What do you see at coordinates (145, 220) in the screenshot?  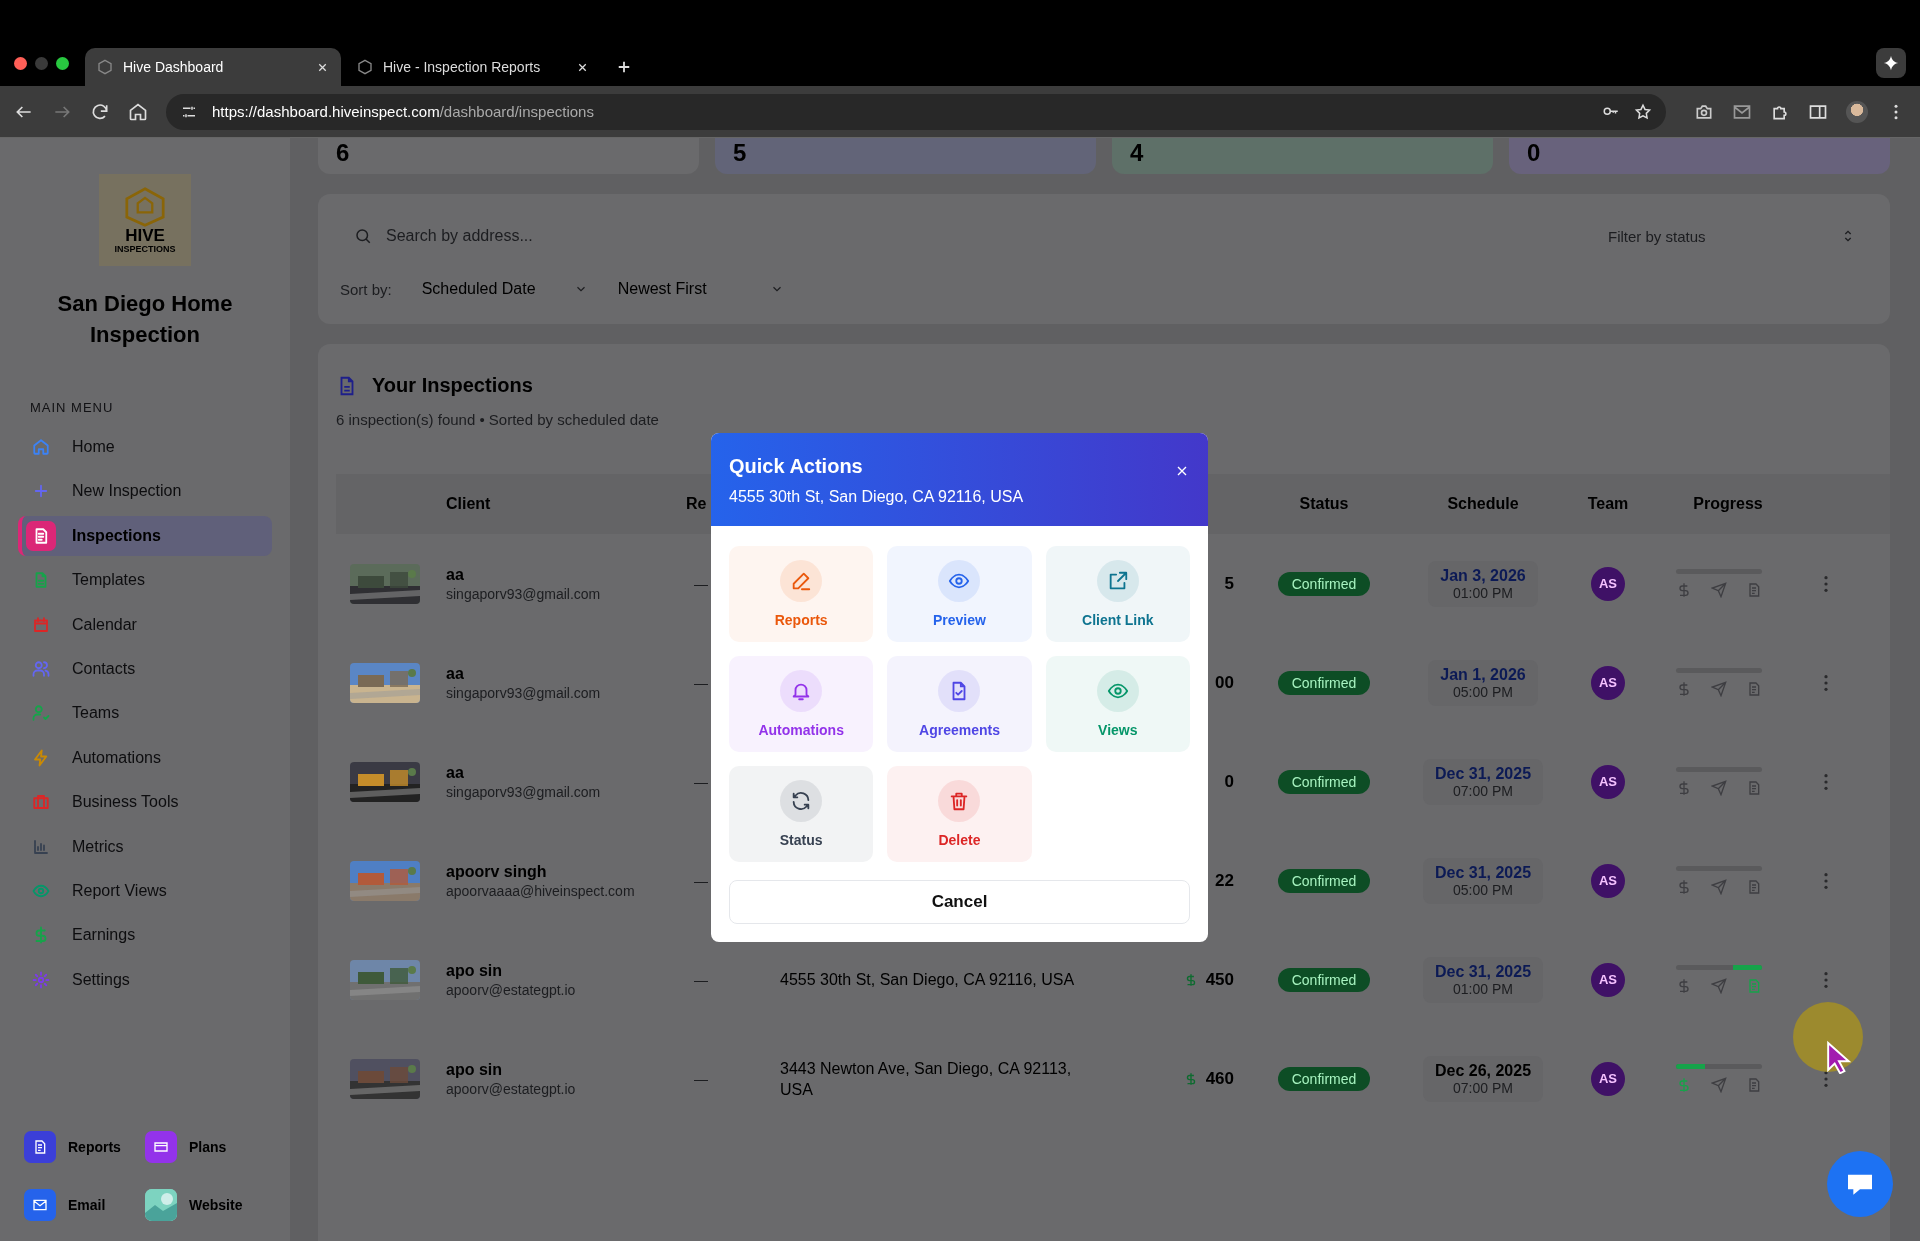 I see `logo: HIVE INSPECTIONS` at bounding box center [145, 220].